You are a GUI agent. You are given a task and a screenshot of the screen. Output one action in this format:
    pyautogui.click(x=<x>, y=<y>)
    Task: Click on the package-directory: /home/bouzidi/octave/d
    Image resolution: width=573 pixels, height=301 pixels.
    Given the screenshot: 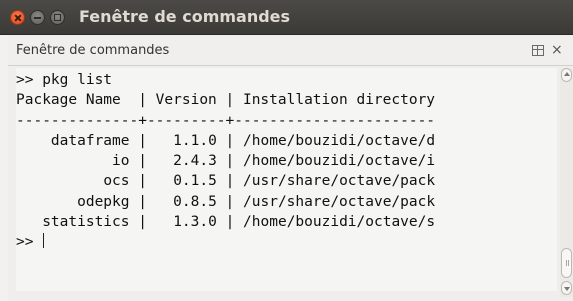 What is the action you would take?
    pyautogui.click(x=339, y=140)
    